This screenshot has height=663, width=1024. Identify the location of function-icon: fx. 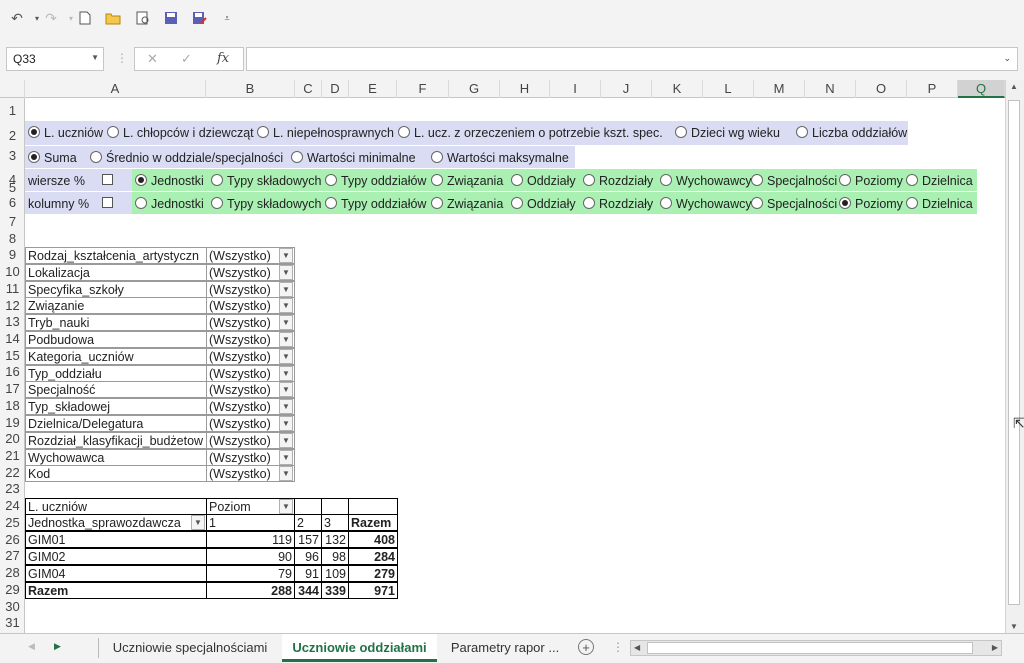
(223, 58).